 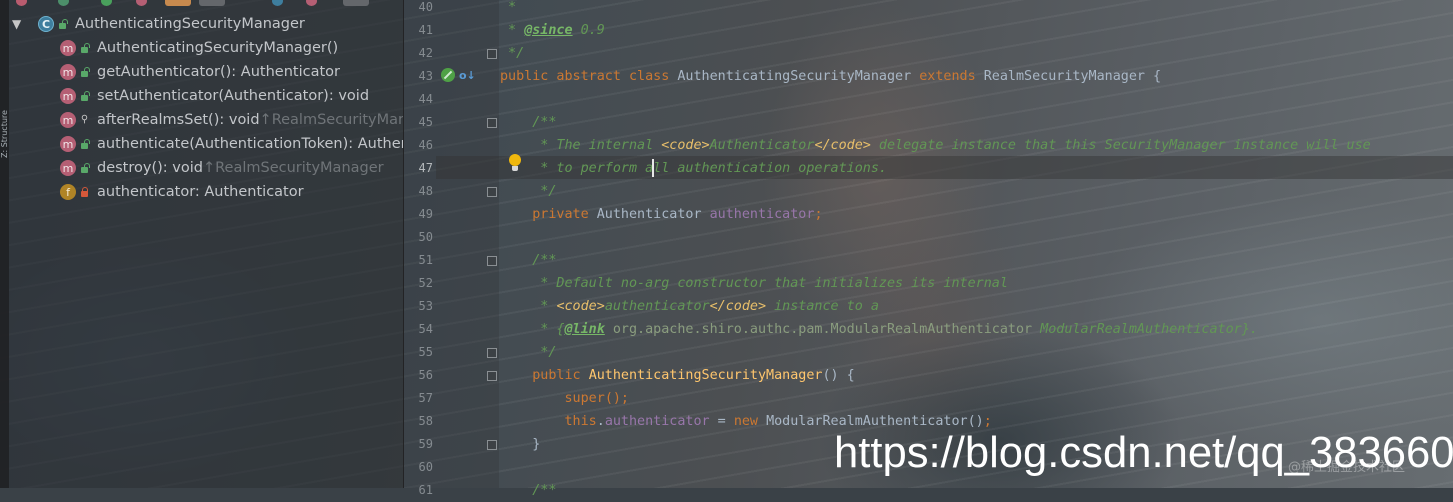 What do you see at coordinates (106, 3) in the screenshot?
I see `toolbar-show-fields-icon` at bounding box center [106, 3].